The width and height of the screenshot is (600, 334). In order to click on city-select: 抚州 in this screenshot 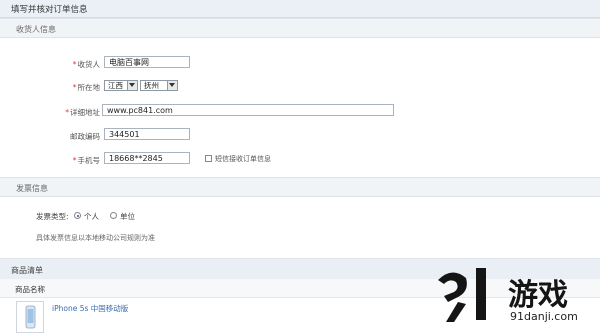, I will do `click(159, 85)`.